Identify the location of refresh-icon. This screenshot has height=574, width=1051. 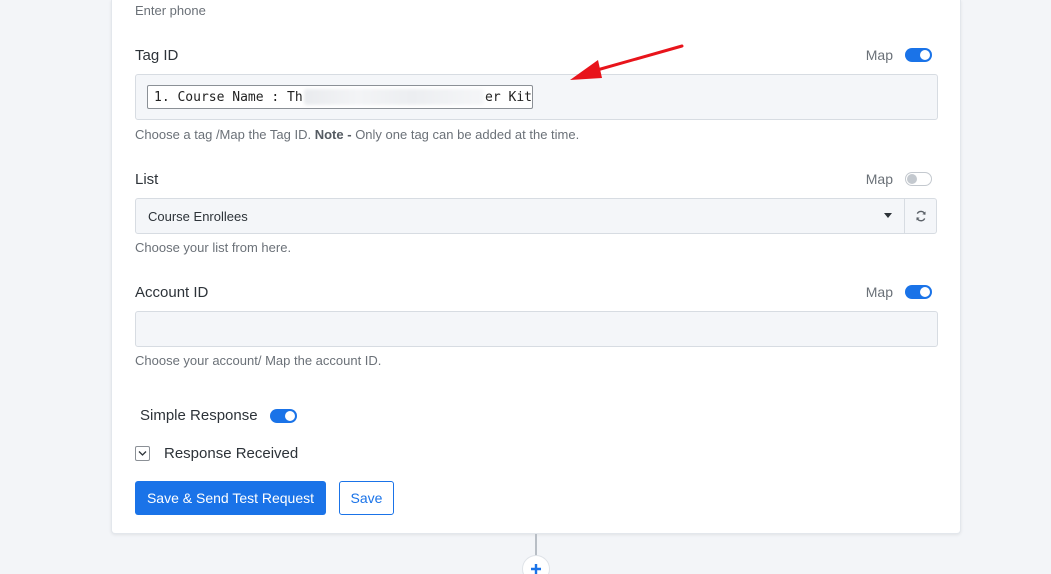
(920, 216).